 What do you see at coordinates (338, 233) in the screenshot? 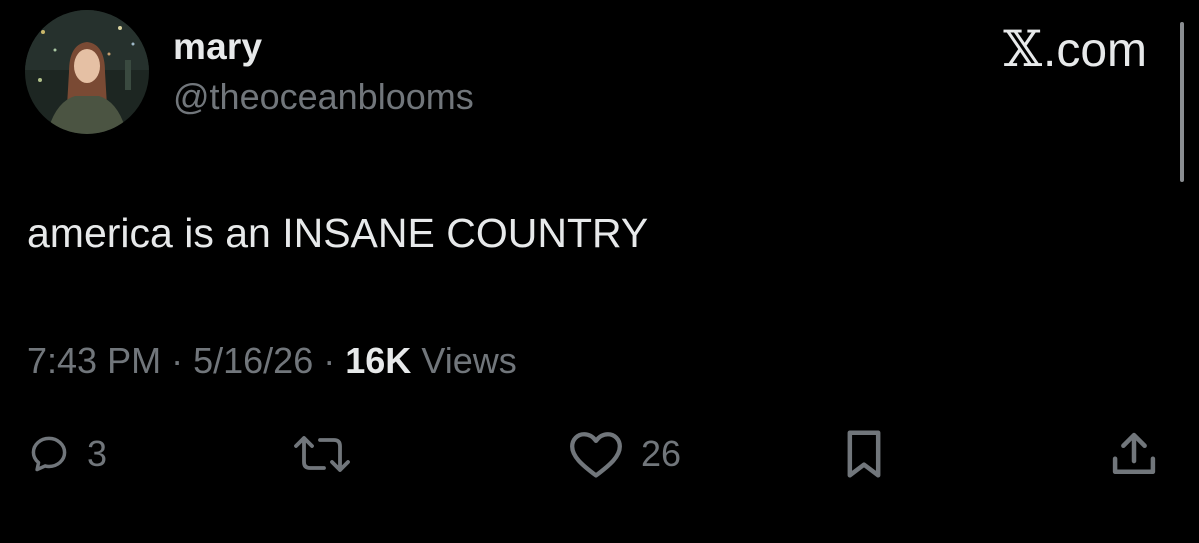
I see `tweet-text: america is an INSANE COUNTRY` at bounding box center [338, 233].